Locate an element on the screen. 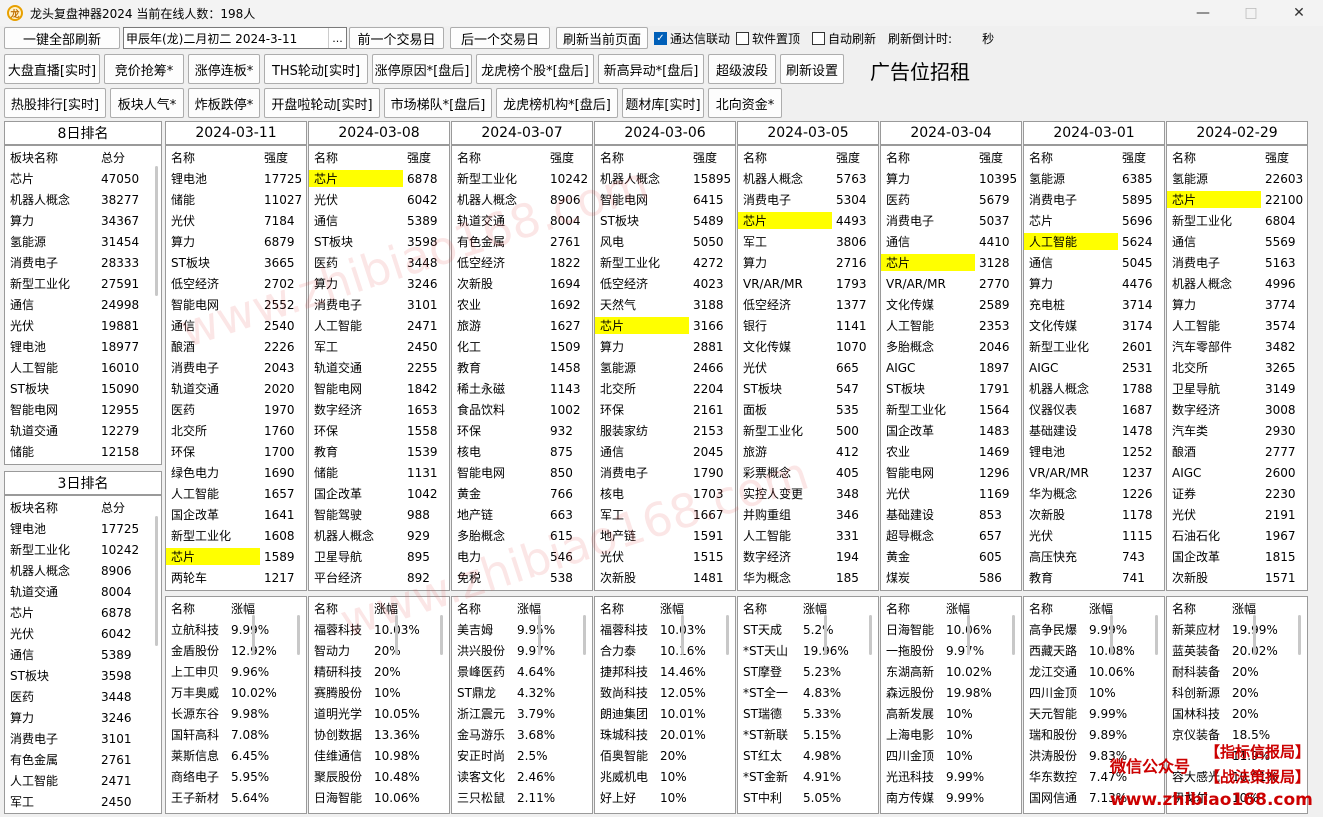 Image resolution: width=1323 pixels, height=817 pixels. table-row: ST瑞德 5.33% is located at coordinates (808, 713).